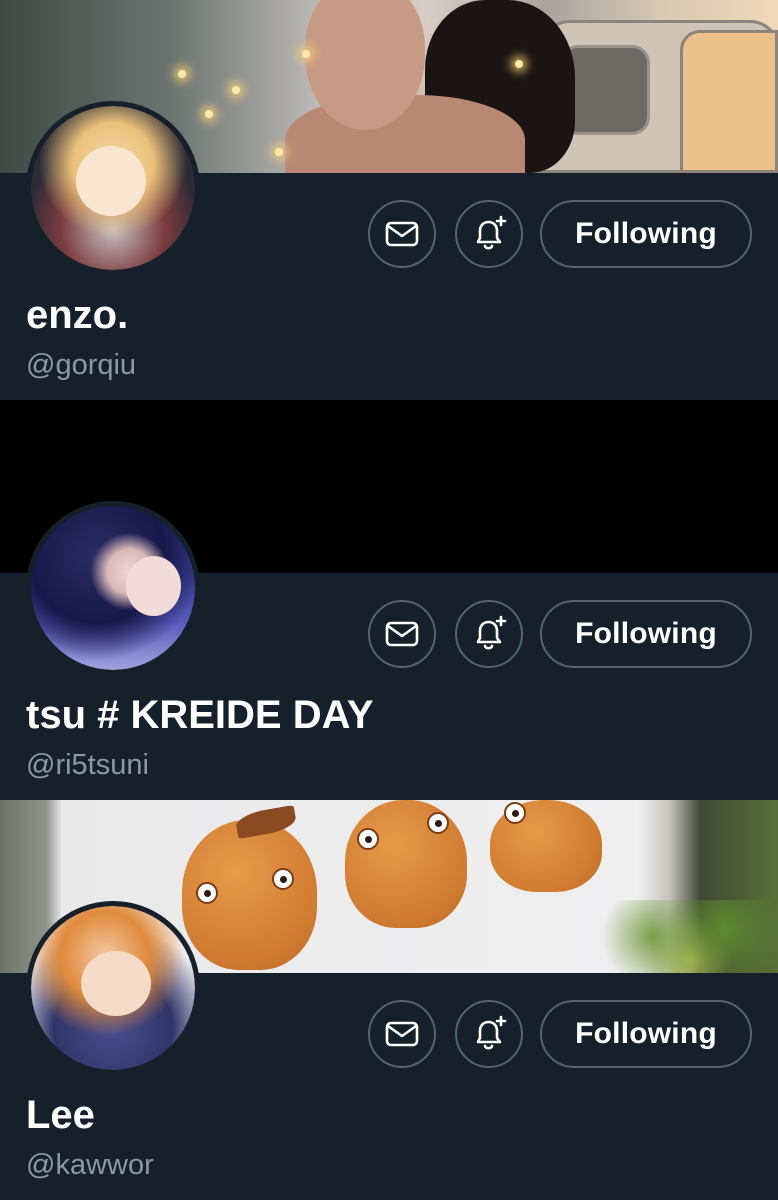 The height and width of the screenshot is (1200, 778). I want to click on banner-trailer-door, so click(729, 101).